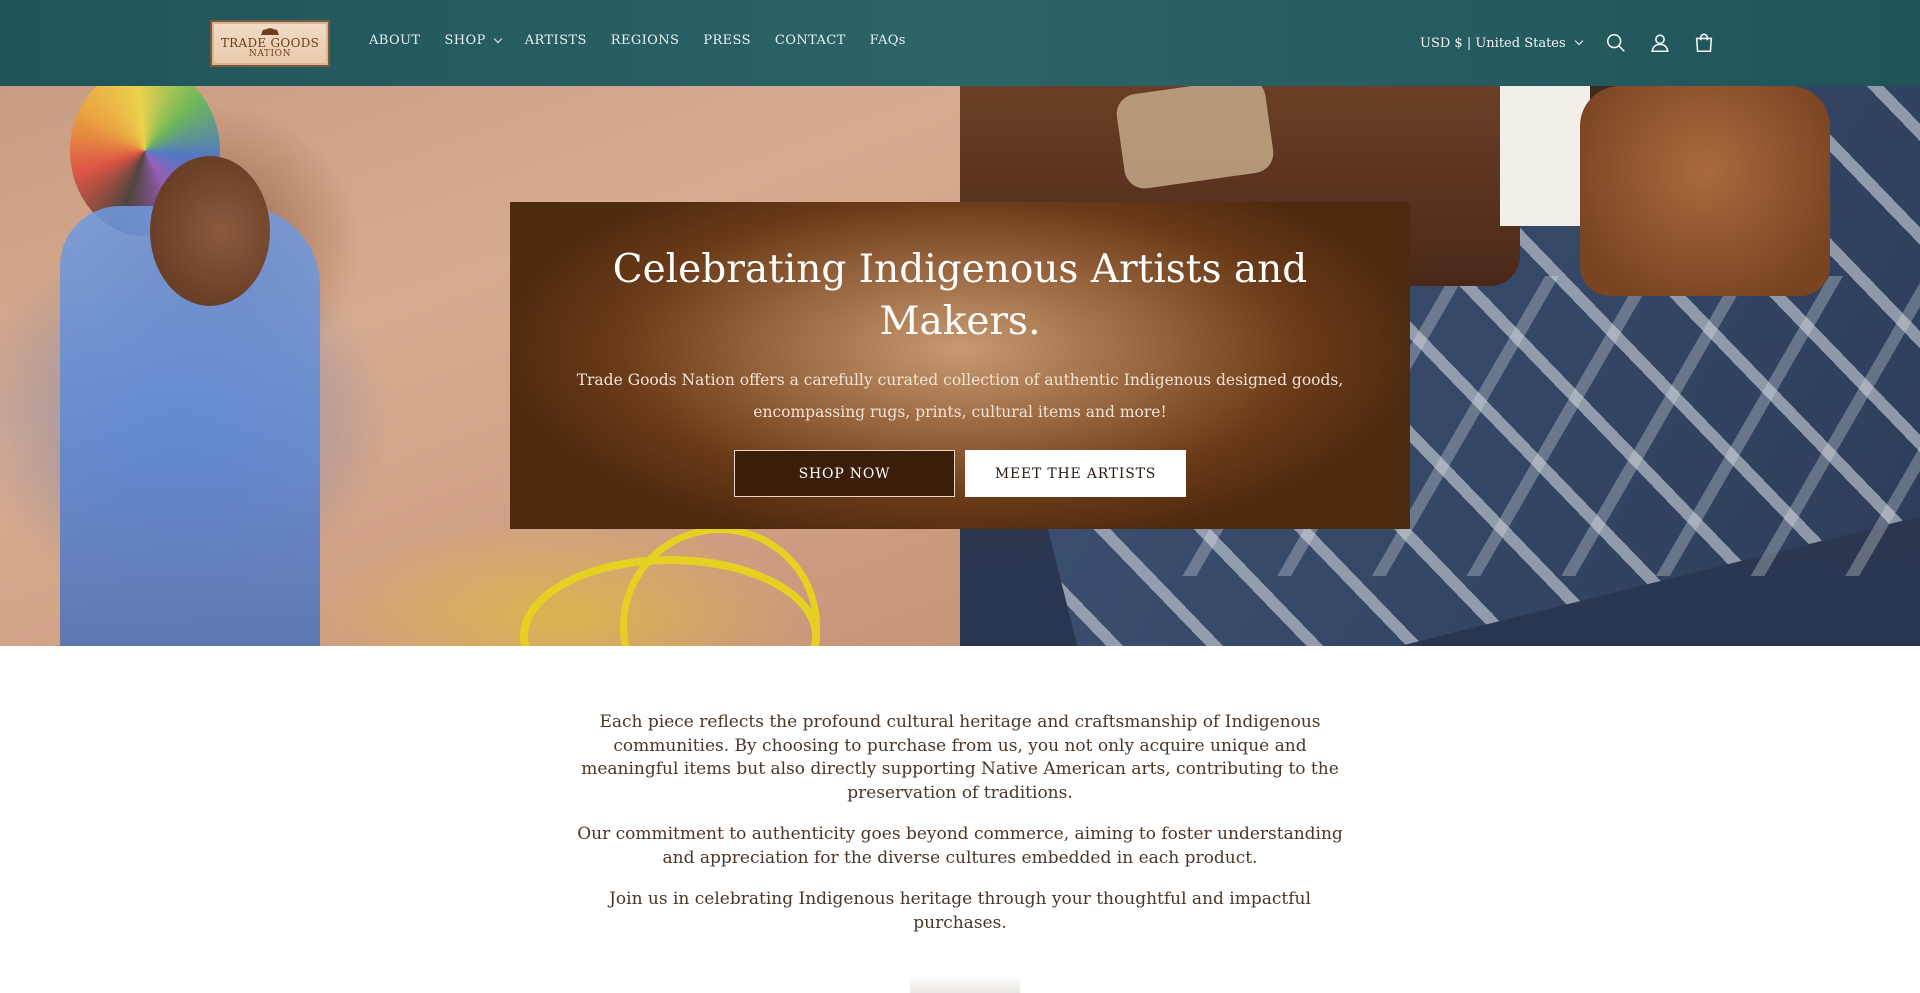 This screenshot has width=1920, height=993. I want to click on nav-item-artists: ARTISTS, so click(556, 40).